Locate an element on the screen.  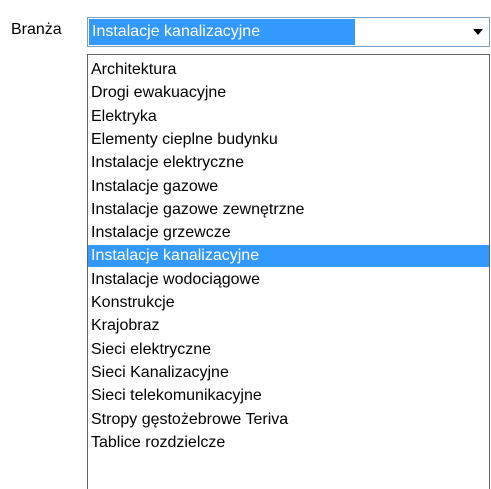
list-item: Krajobraz is located at coordinates (288, 326).